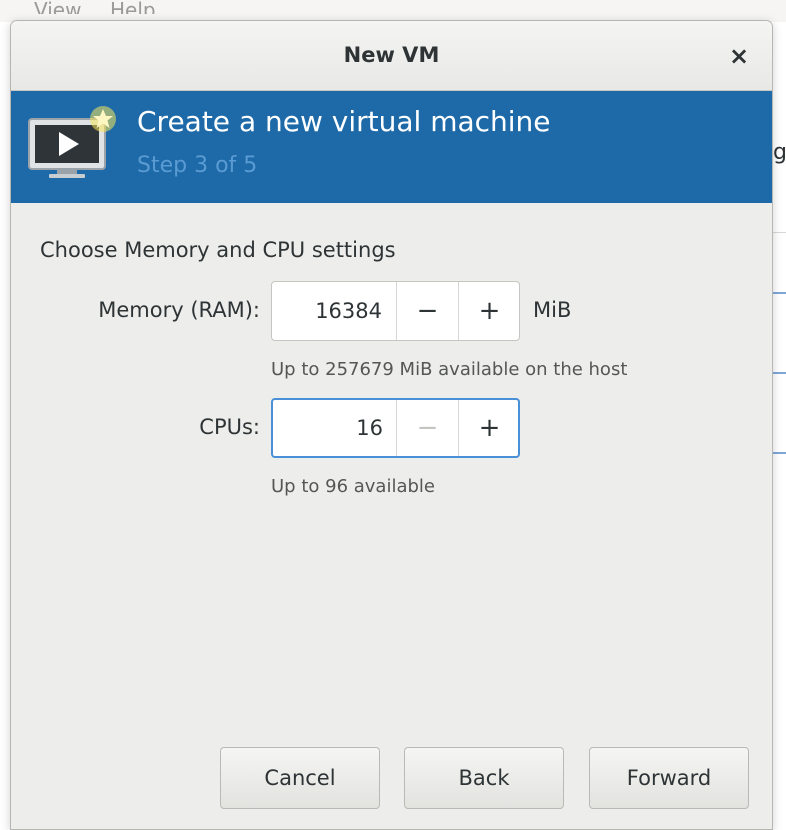 The width and height of the screenshot is (786, 830). What do you see at coordinates (739, 56) in the screenshot?
I see `close-icon: ×` at bounding box center [739, 56].